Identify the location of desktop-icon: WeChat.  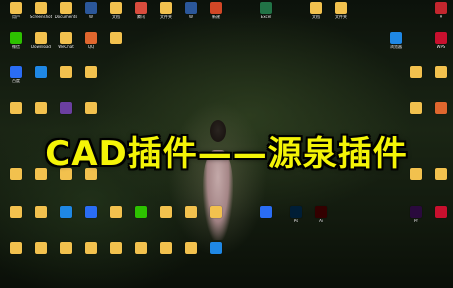
(66, 43).